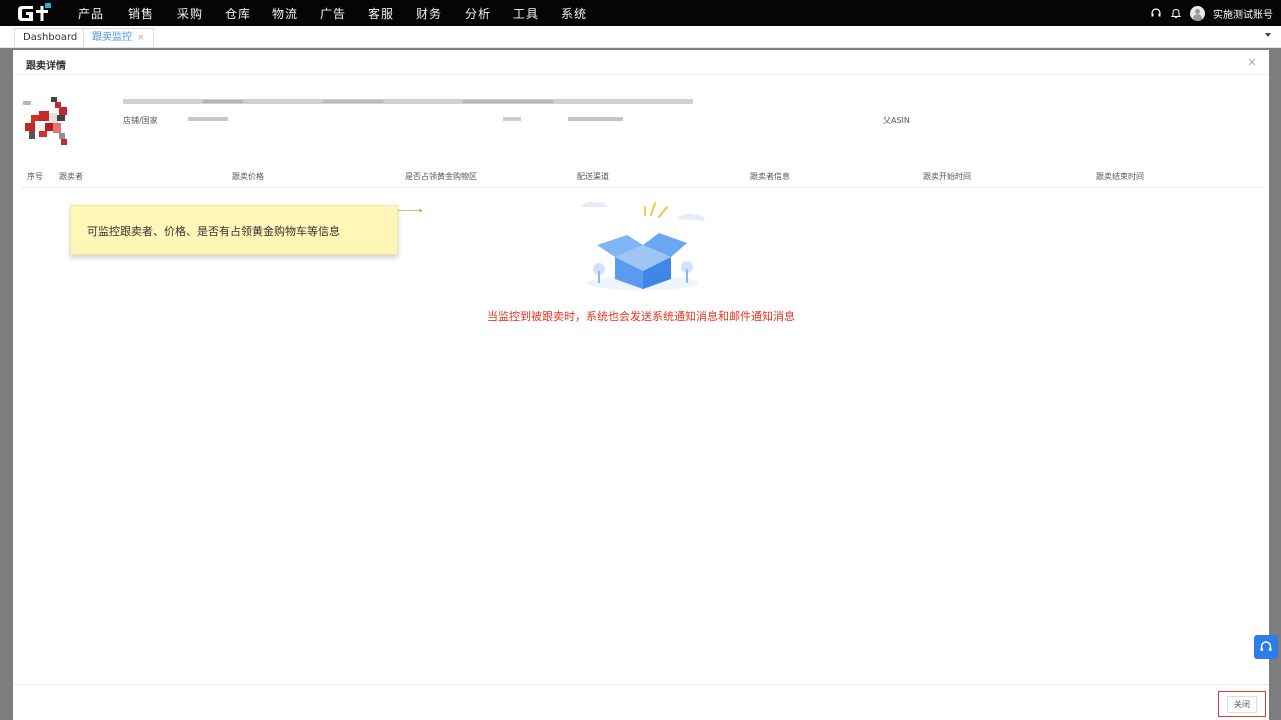 The width and height of the screenshot is (1281, 720). Describe the element at coordinates (46, 66) in the screenshot. I see `dialog-title: 跟卖详情` at that location.